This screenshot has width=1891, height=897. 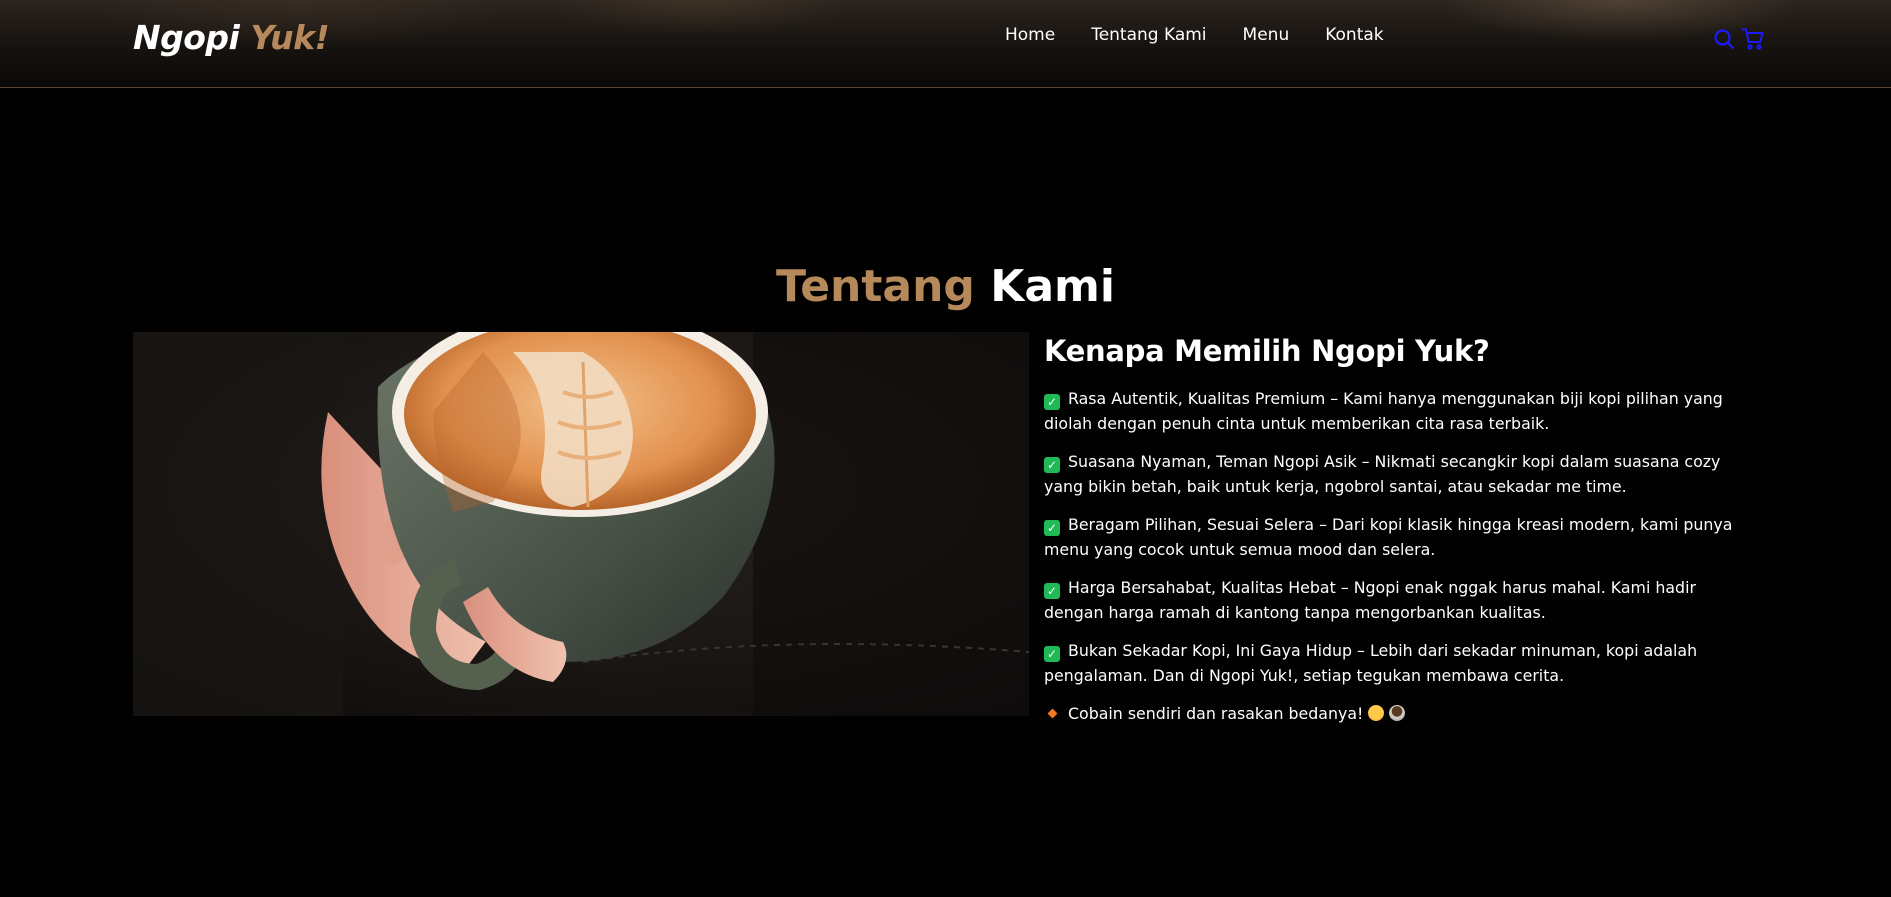 What do you see at coordinates (1738, 39) in the screenshot?
I see `nav-icons` at bounding box center [1738, 39].